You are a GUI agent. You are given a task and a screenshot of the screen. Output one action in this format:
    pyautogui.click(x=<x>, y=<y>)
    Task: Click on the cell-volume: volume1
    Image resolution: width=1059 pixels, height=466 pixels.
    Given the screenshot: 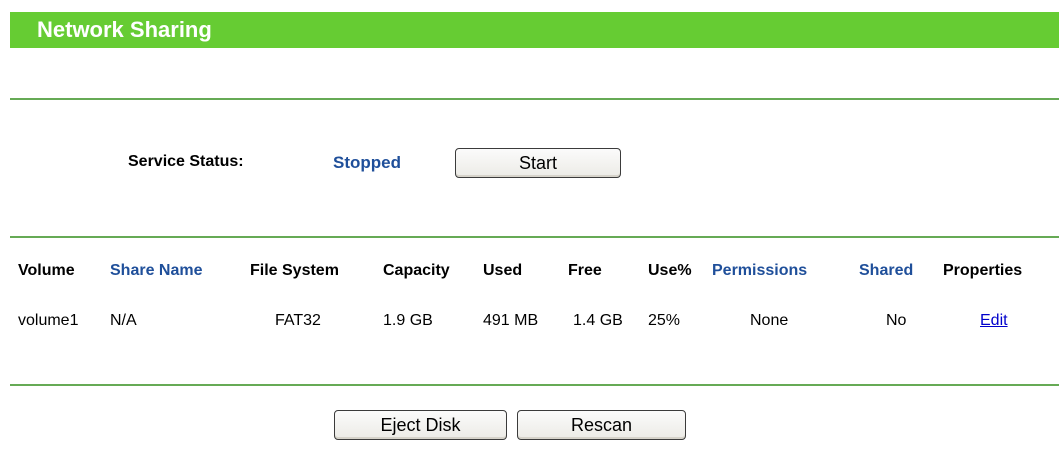 What is the action you would take?
    pyautogui.click(x=48, y=320)
    